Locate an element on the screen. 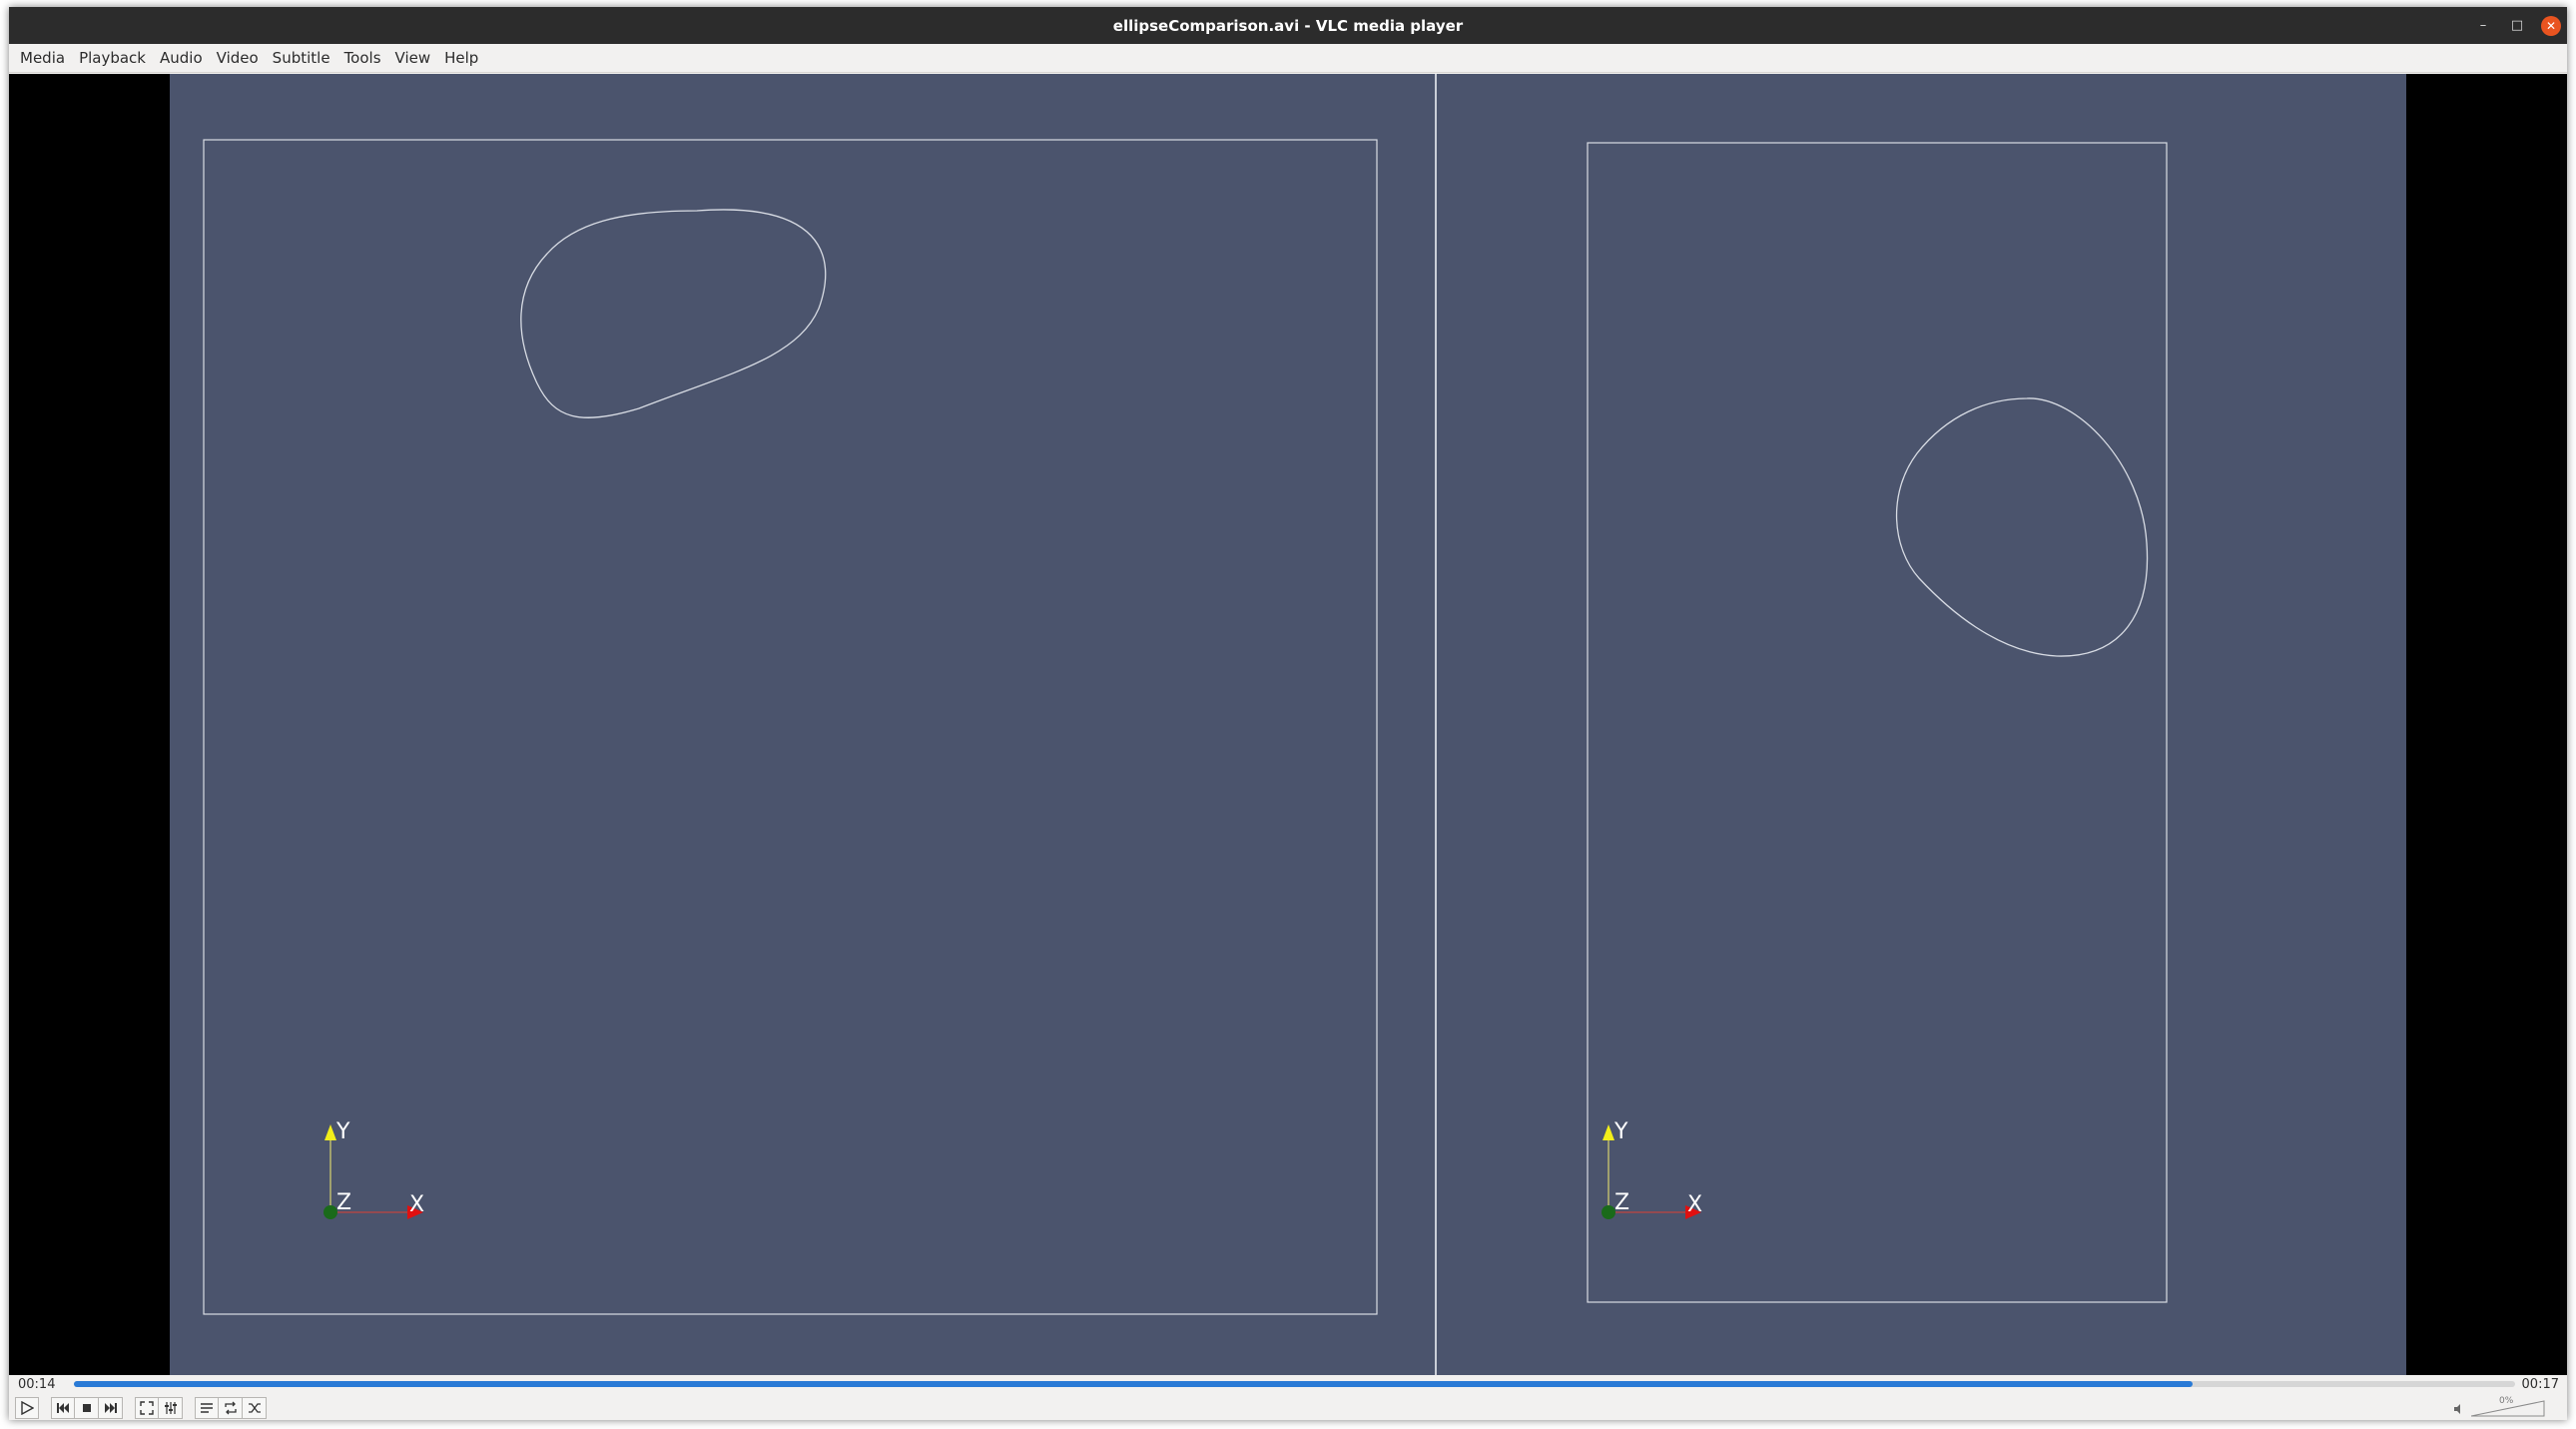 This screenshot has height=1429, width=2576. extended-settings-button is located at coordinates (171, 1408).